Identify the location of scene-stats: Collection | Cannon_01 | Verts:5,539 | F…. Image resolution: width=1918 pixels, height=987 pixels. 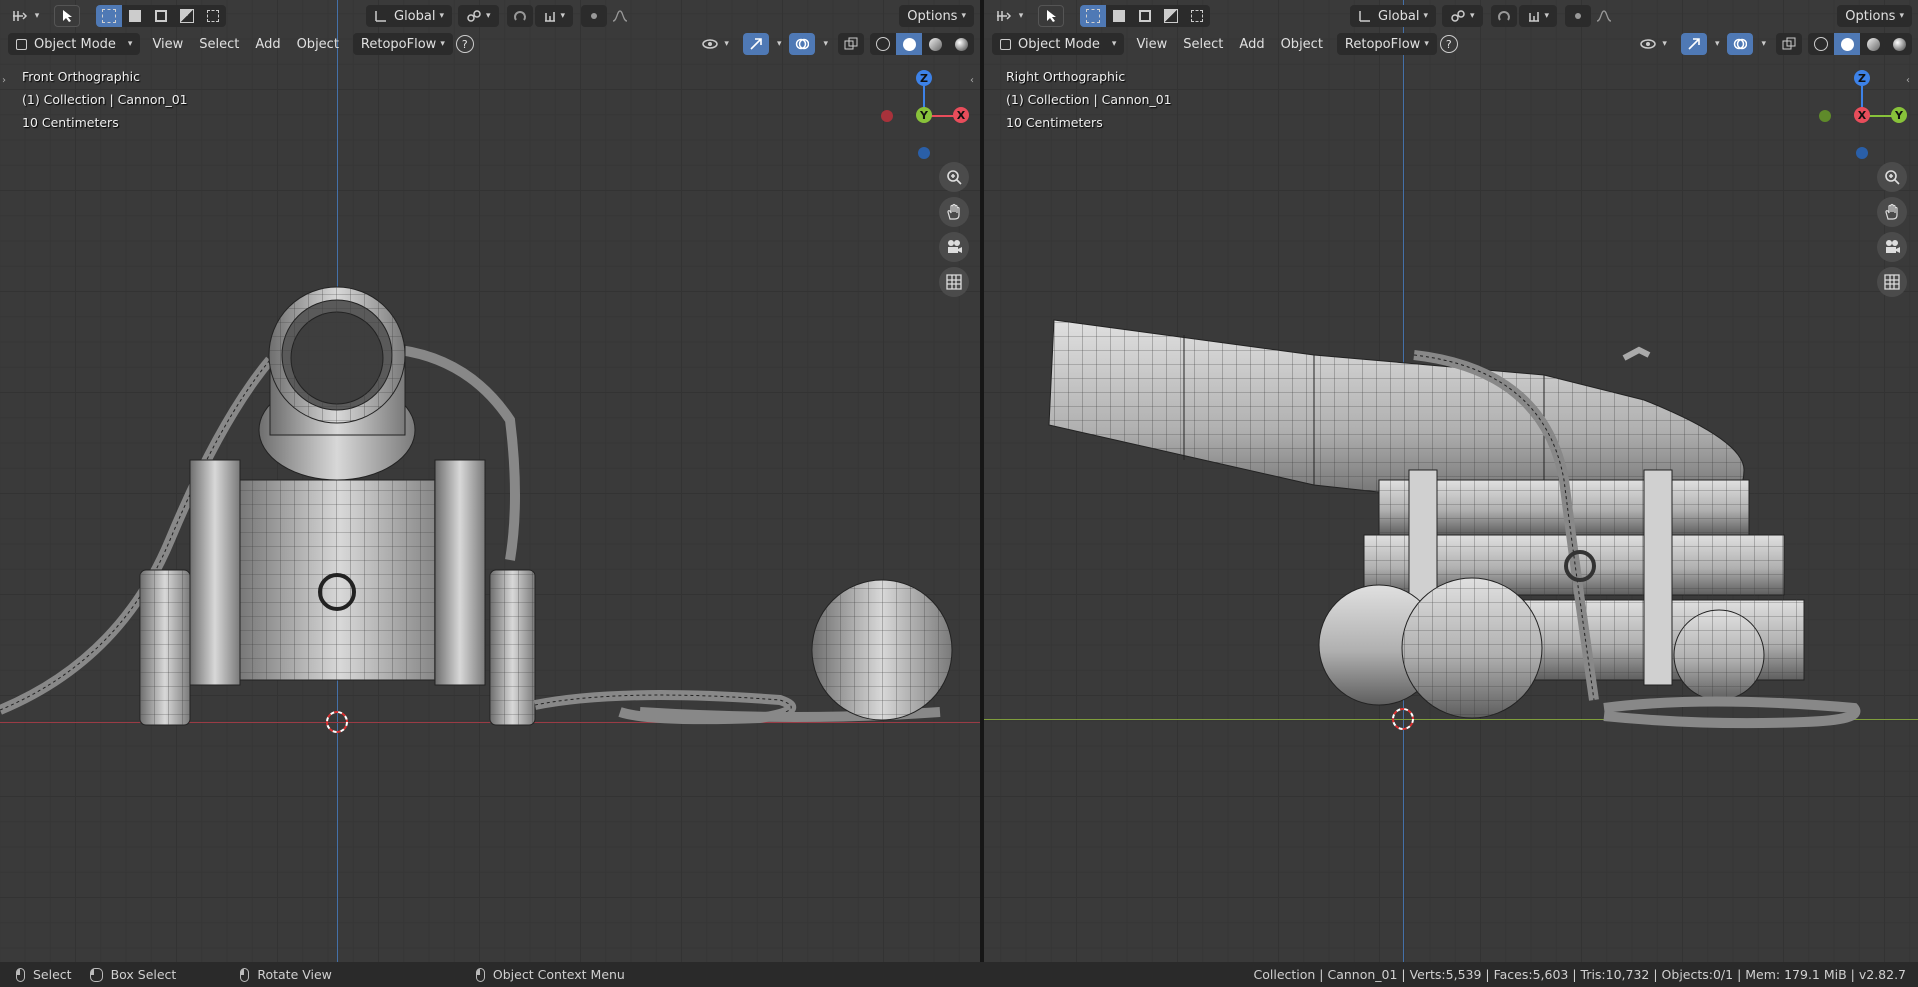
(1580, 974).